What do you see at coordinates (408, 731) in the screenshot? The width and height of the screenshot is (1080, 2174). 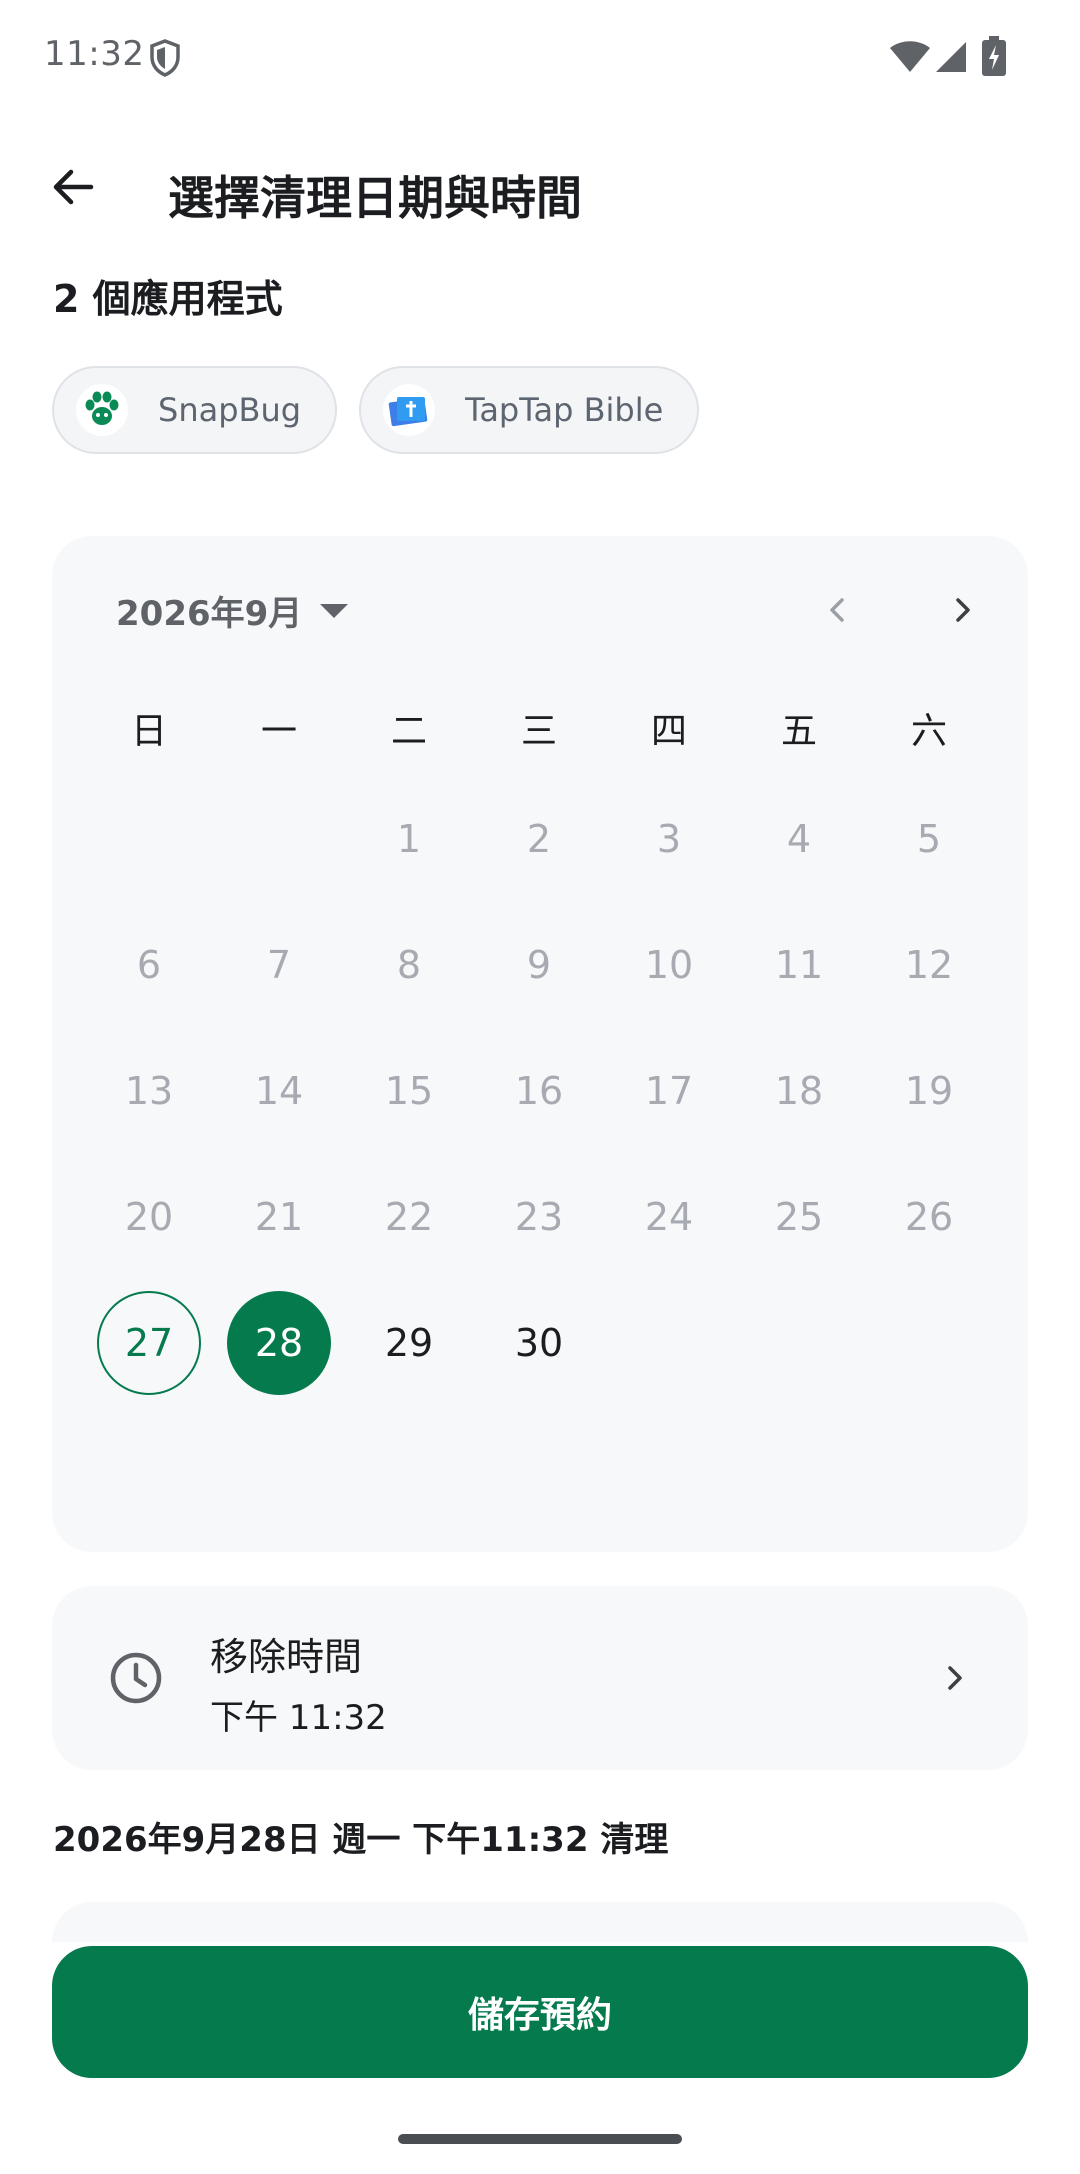 I see `weekday-label: 二` at bounding box center [408, 731].